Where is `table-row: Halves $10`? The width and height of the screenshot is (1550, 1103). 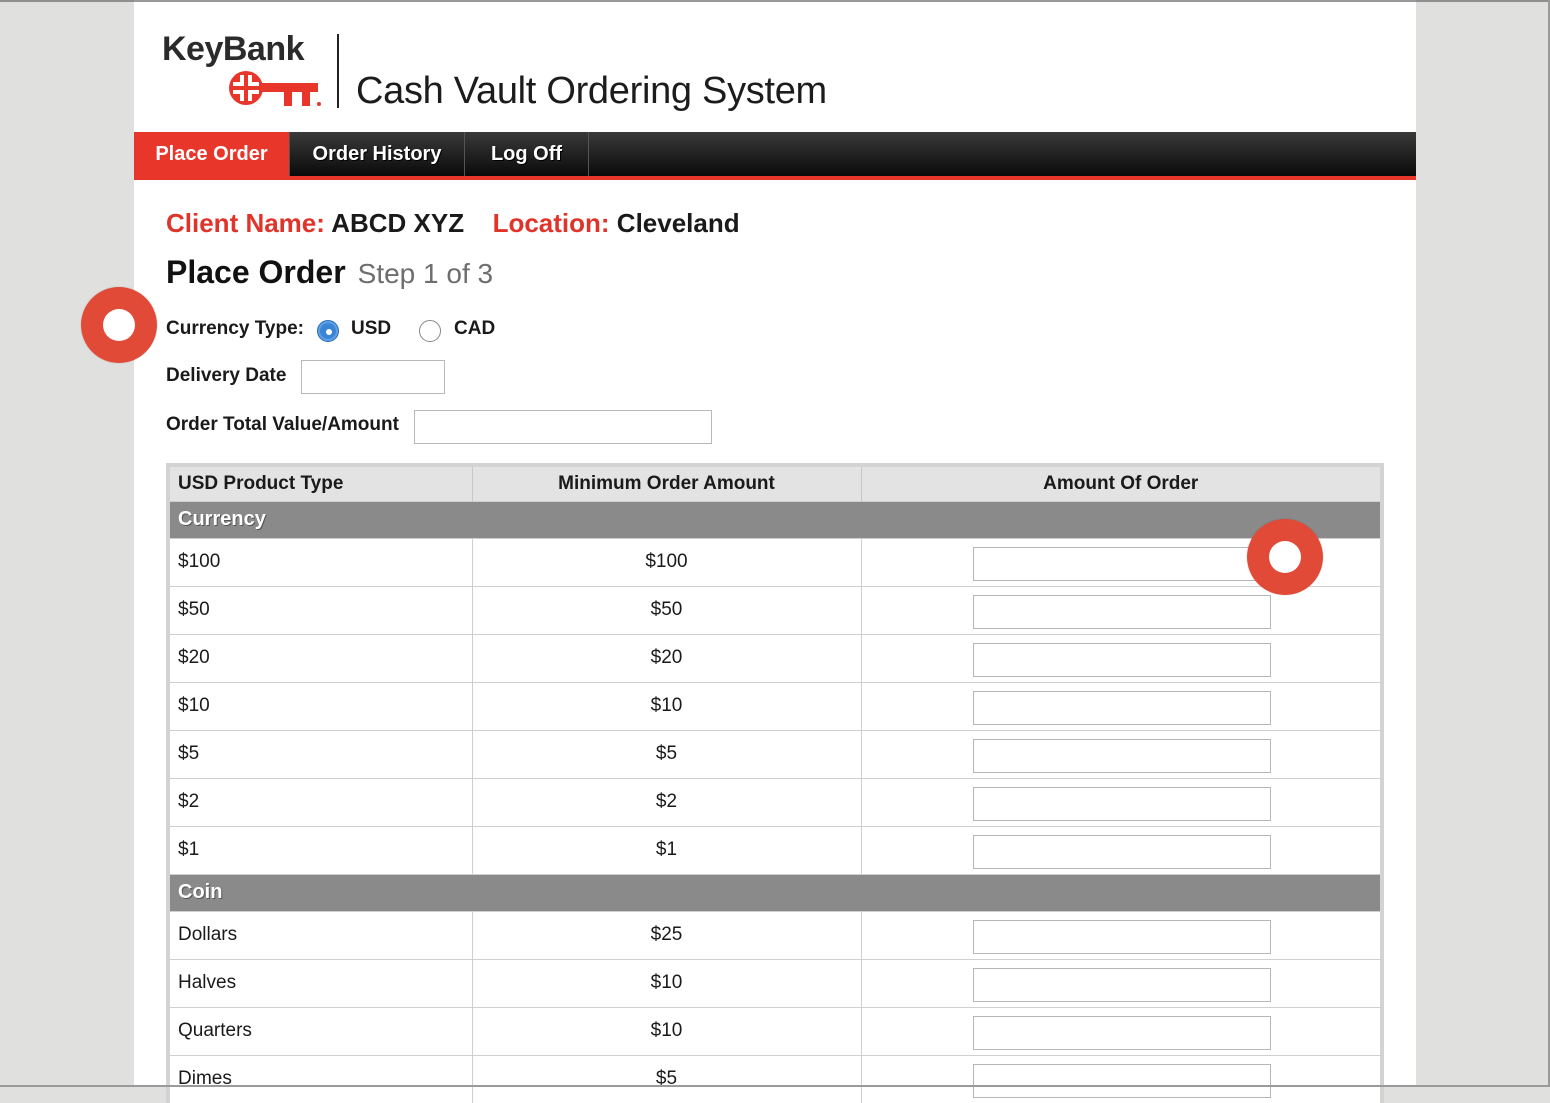
table-row: Halves $10 is located at coordinates (775, 982).